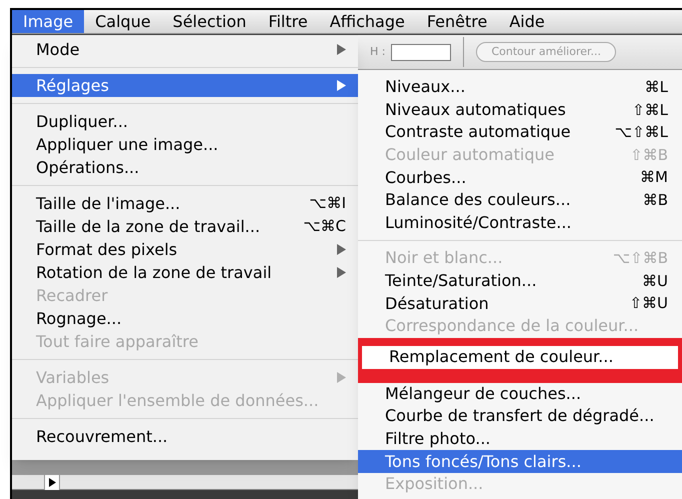 The image size is (682, 499). I want to click on menu-item: Balance des couleurs... ⌘B, so click(520, 200).